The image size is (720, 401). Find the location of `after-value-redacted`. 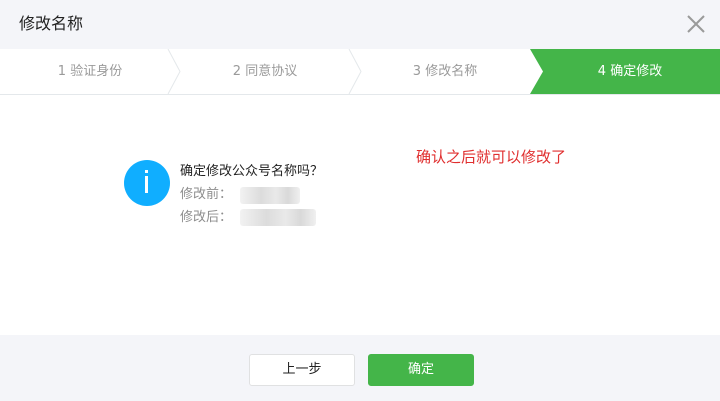

after-value-redacted is located at coordinates (278, 217).